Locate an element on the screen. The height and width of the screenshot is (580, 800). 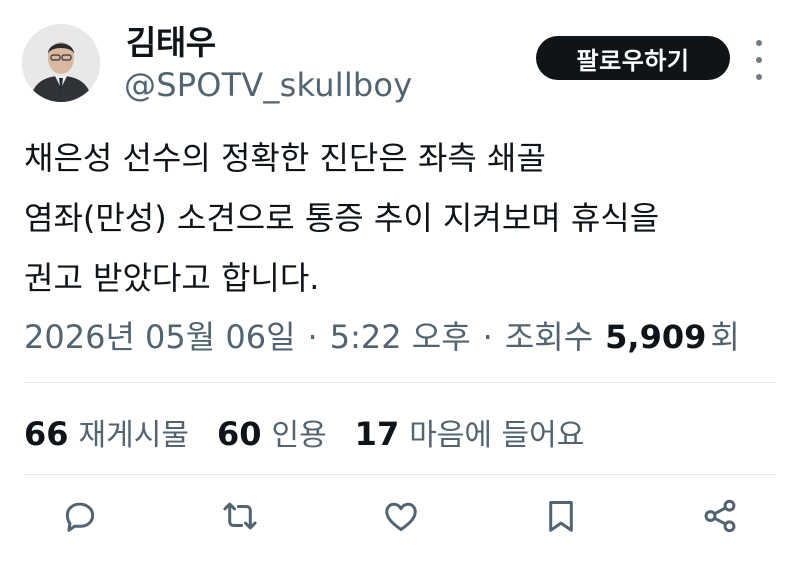
reposts-count: 66 is located at coordinates (46, 434).